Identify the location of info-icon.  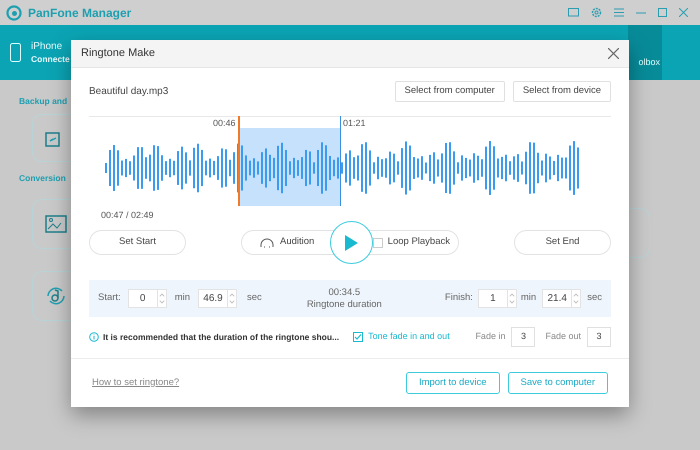
(94, 337).